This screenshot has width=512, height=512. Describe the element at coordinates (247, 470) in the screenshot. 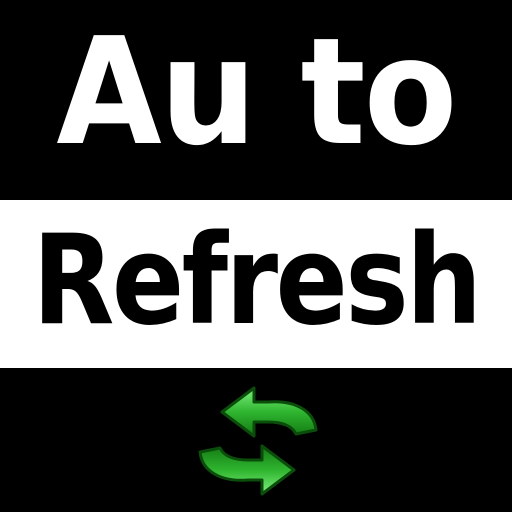

I see `lower-arrow` at that location.